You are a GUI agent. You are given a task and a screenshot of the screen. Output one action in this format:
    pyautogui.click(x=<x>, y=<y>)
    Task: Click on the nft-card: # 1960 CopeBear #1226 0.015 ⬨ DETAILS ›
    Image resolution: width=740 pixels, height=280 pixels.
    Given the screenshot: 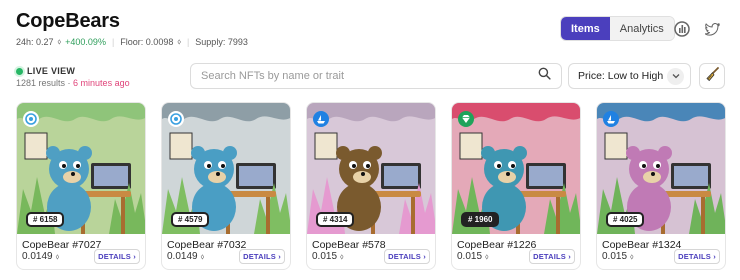 What is the action you would take?
    pyautogui.click(x=516, y=186)
    